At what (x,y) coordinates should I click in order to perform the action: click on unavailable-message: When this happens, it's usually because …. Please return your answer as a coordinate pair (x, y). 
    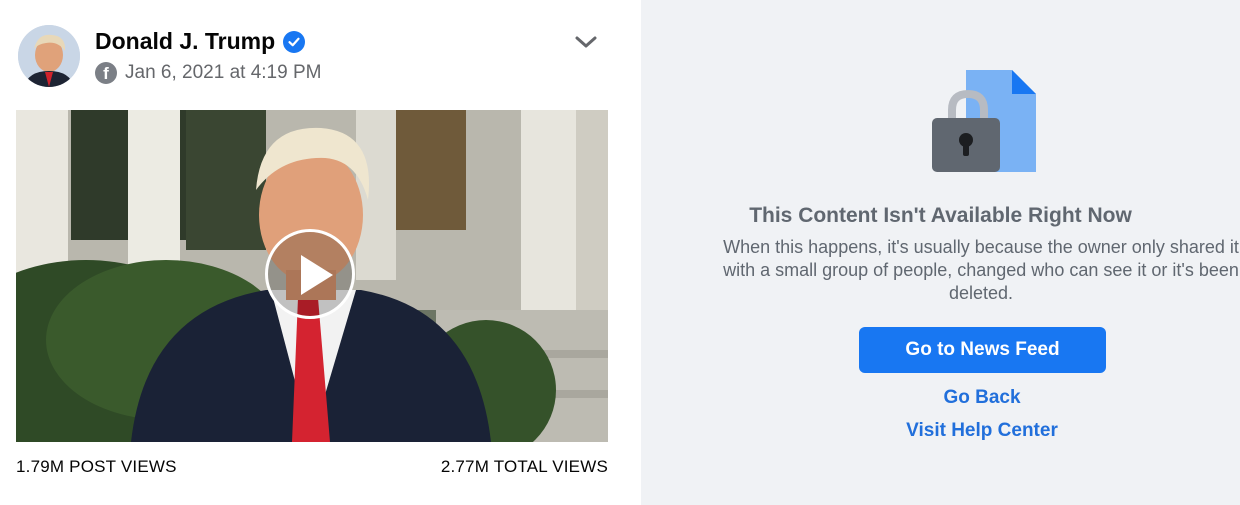
    Looking at the image, I should click on (981, 270).